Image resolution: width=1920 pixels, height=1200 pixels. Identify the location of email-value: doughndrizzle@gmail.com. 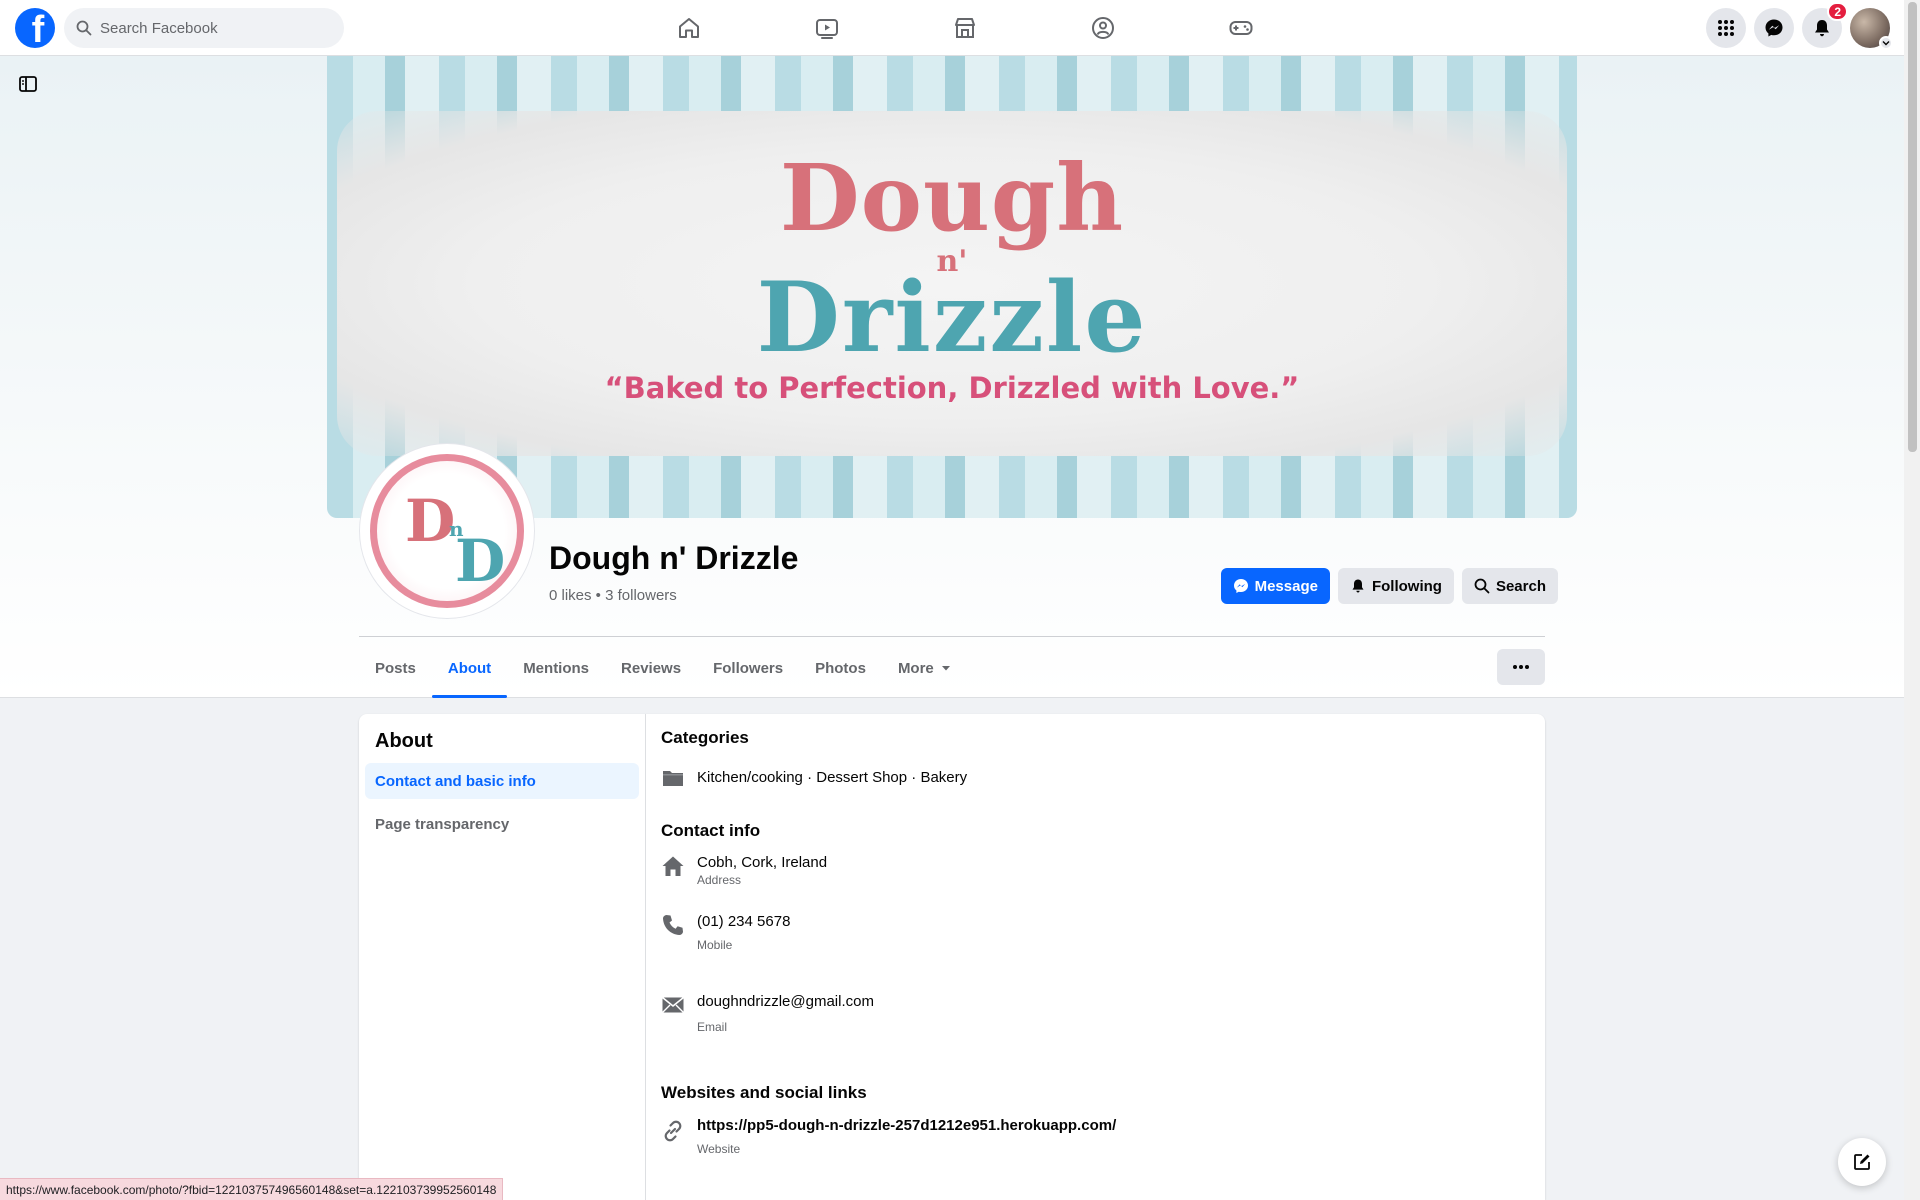
(785, 1002).